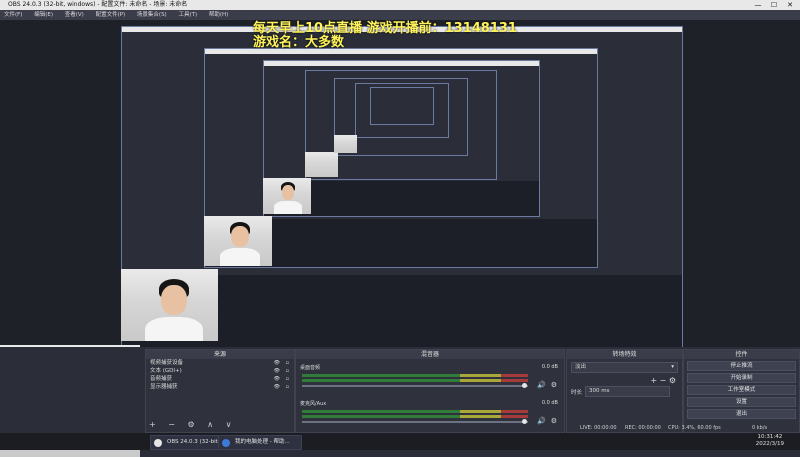 This screenshot has height=457, width=800. Describe the element at coordinates (741, 414) in the screenshot. I see `exit-button: 退出` at that location.